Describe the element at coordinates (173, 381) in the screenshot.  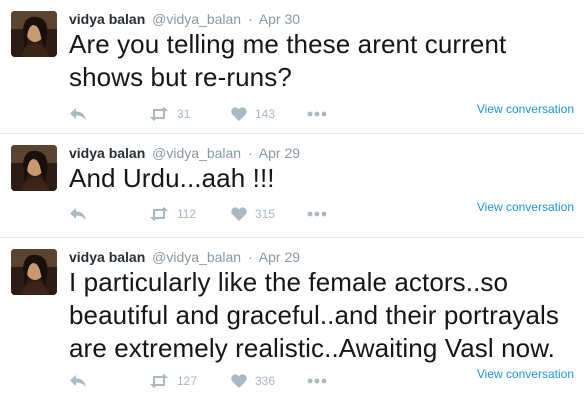
I see `retweet-button: 127` at that location.